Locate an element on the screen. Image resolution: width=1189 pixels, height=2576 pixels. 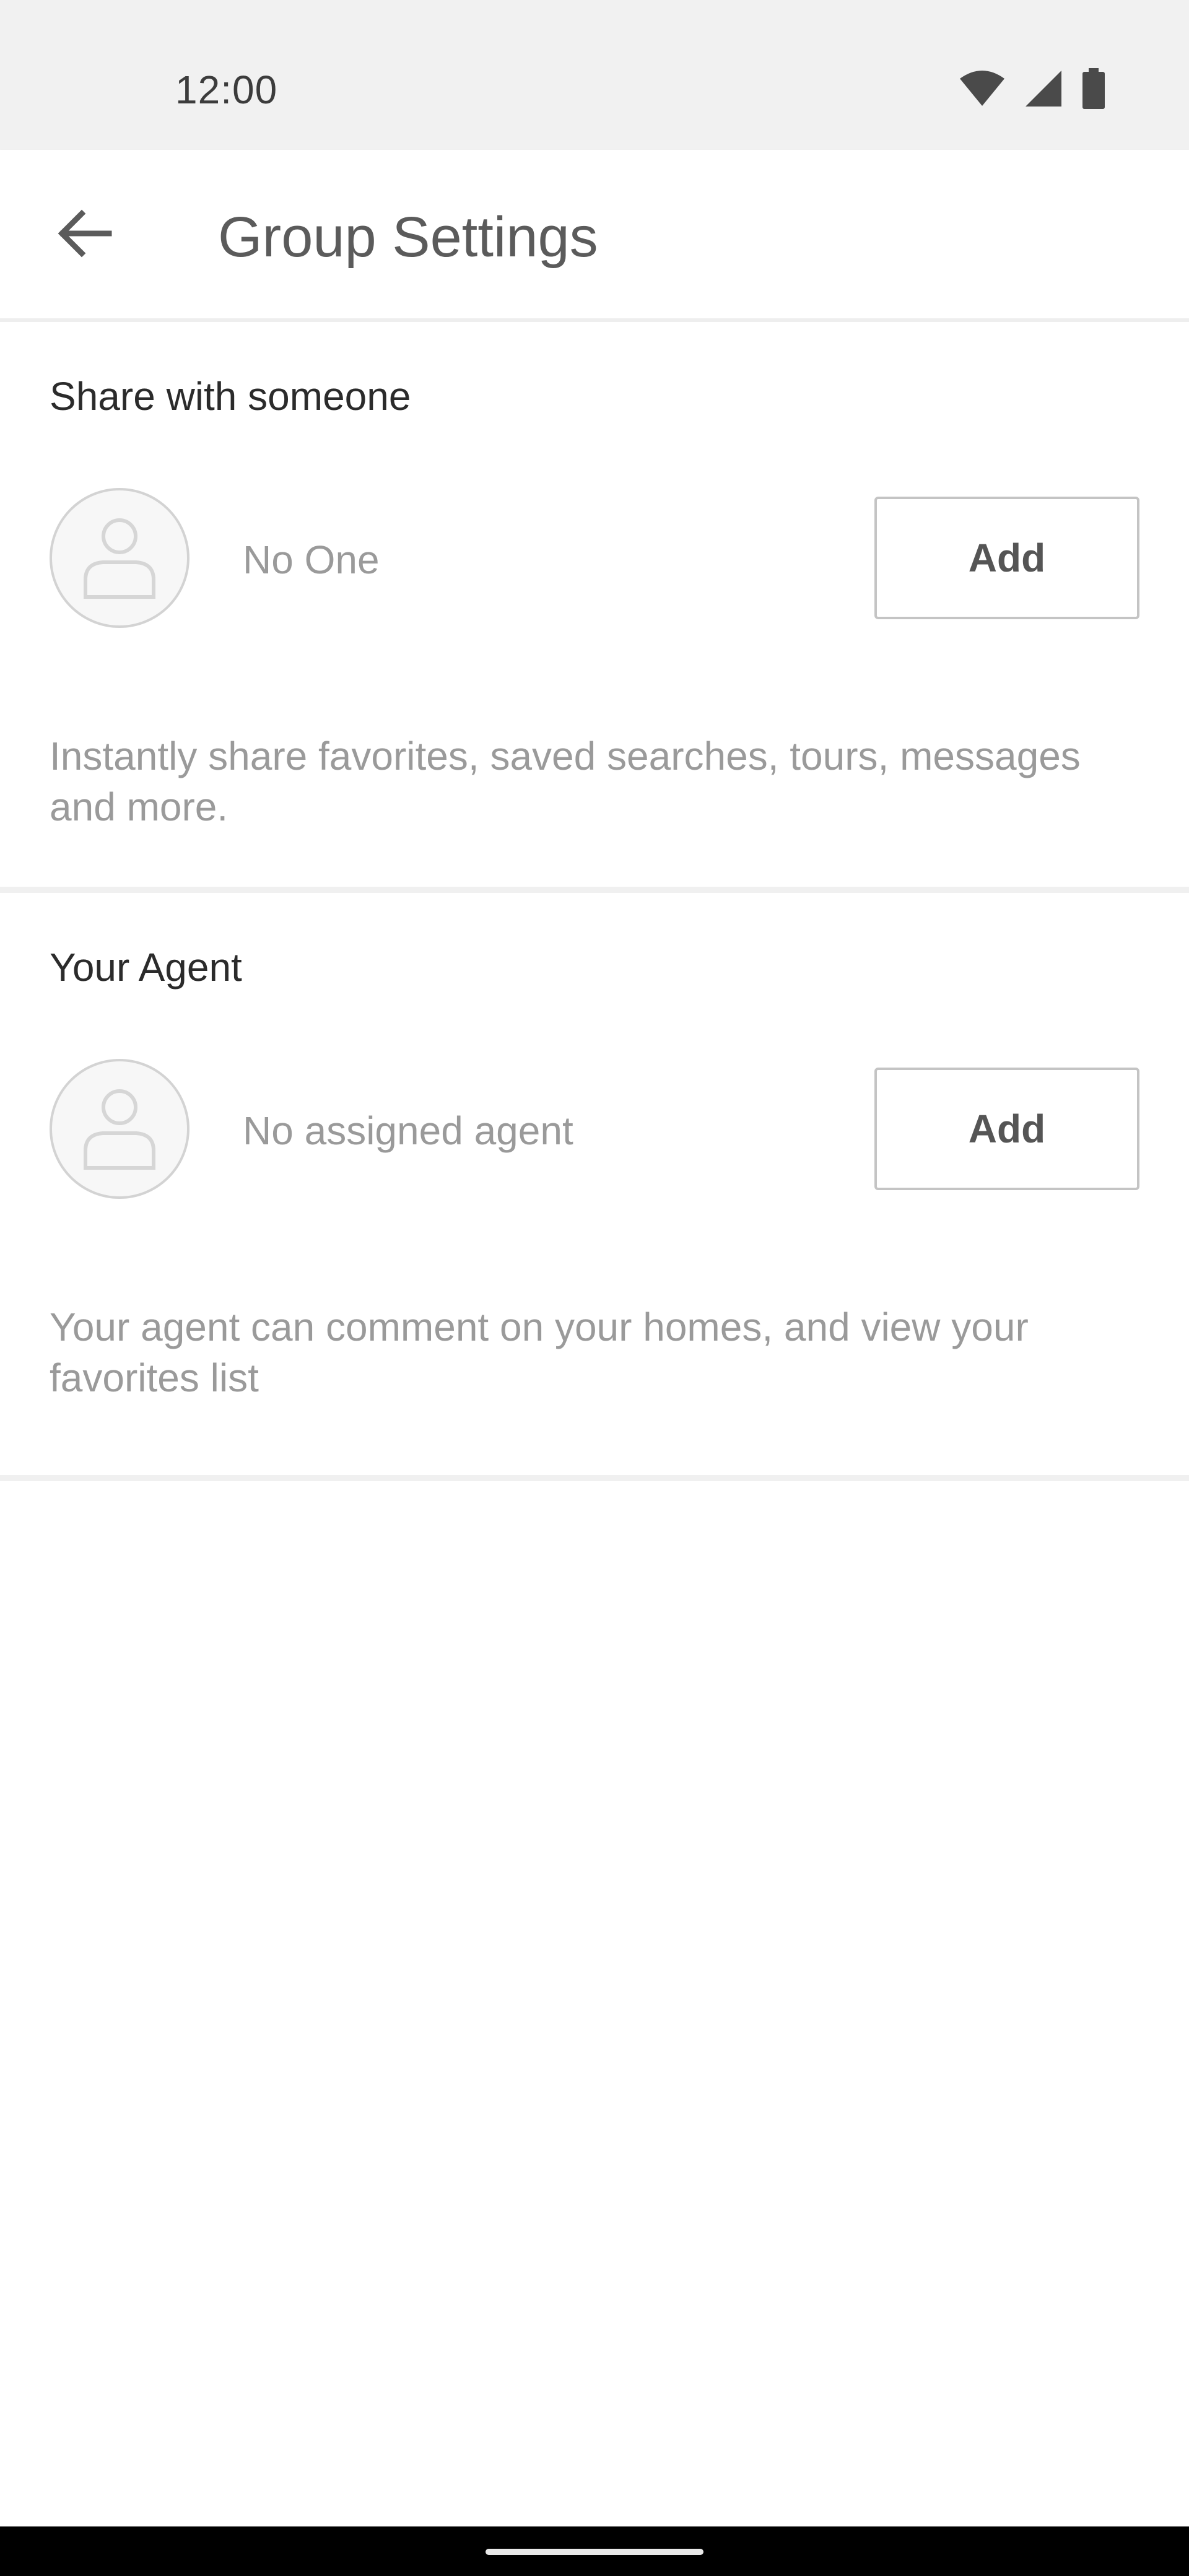
status-icons is located at coordinates (1032, 89).